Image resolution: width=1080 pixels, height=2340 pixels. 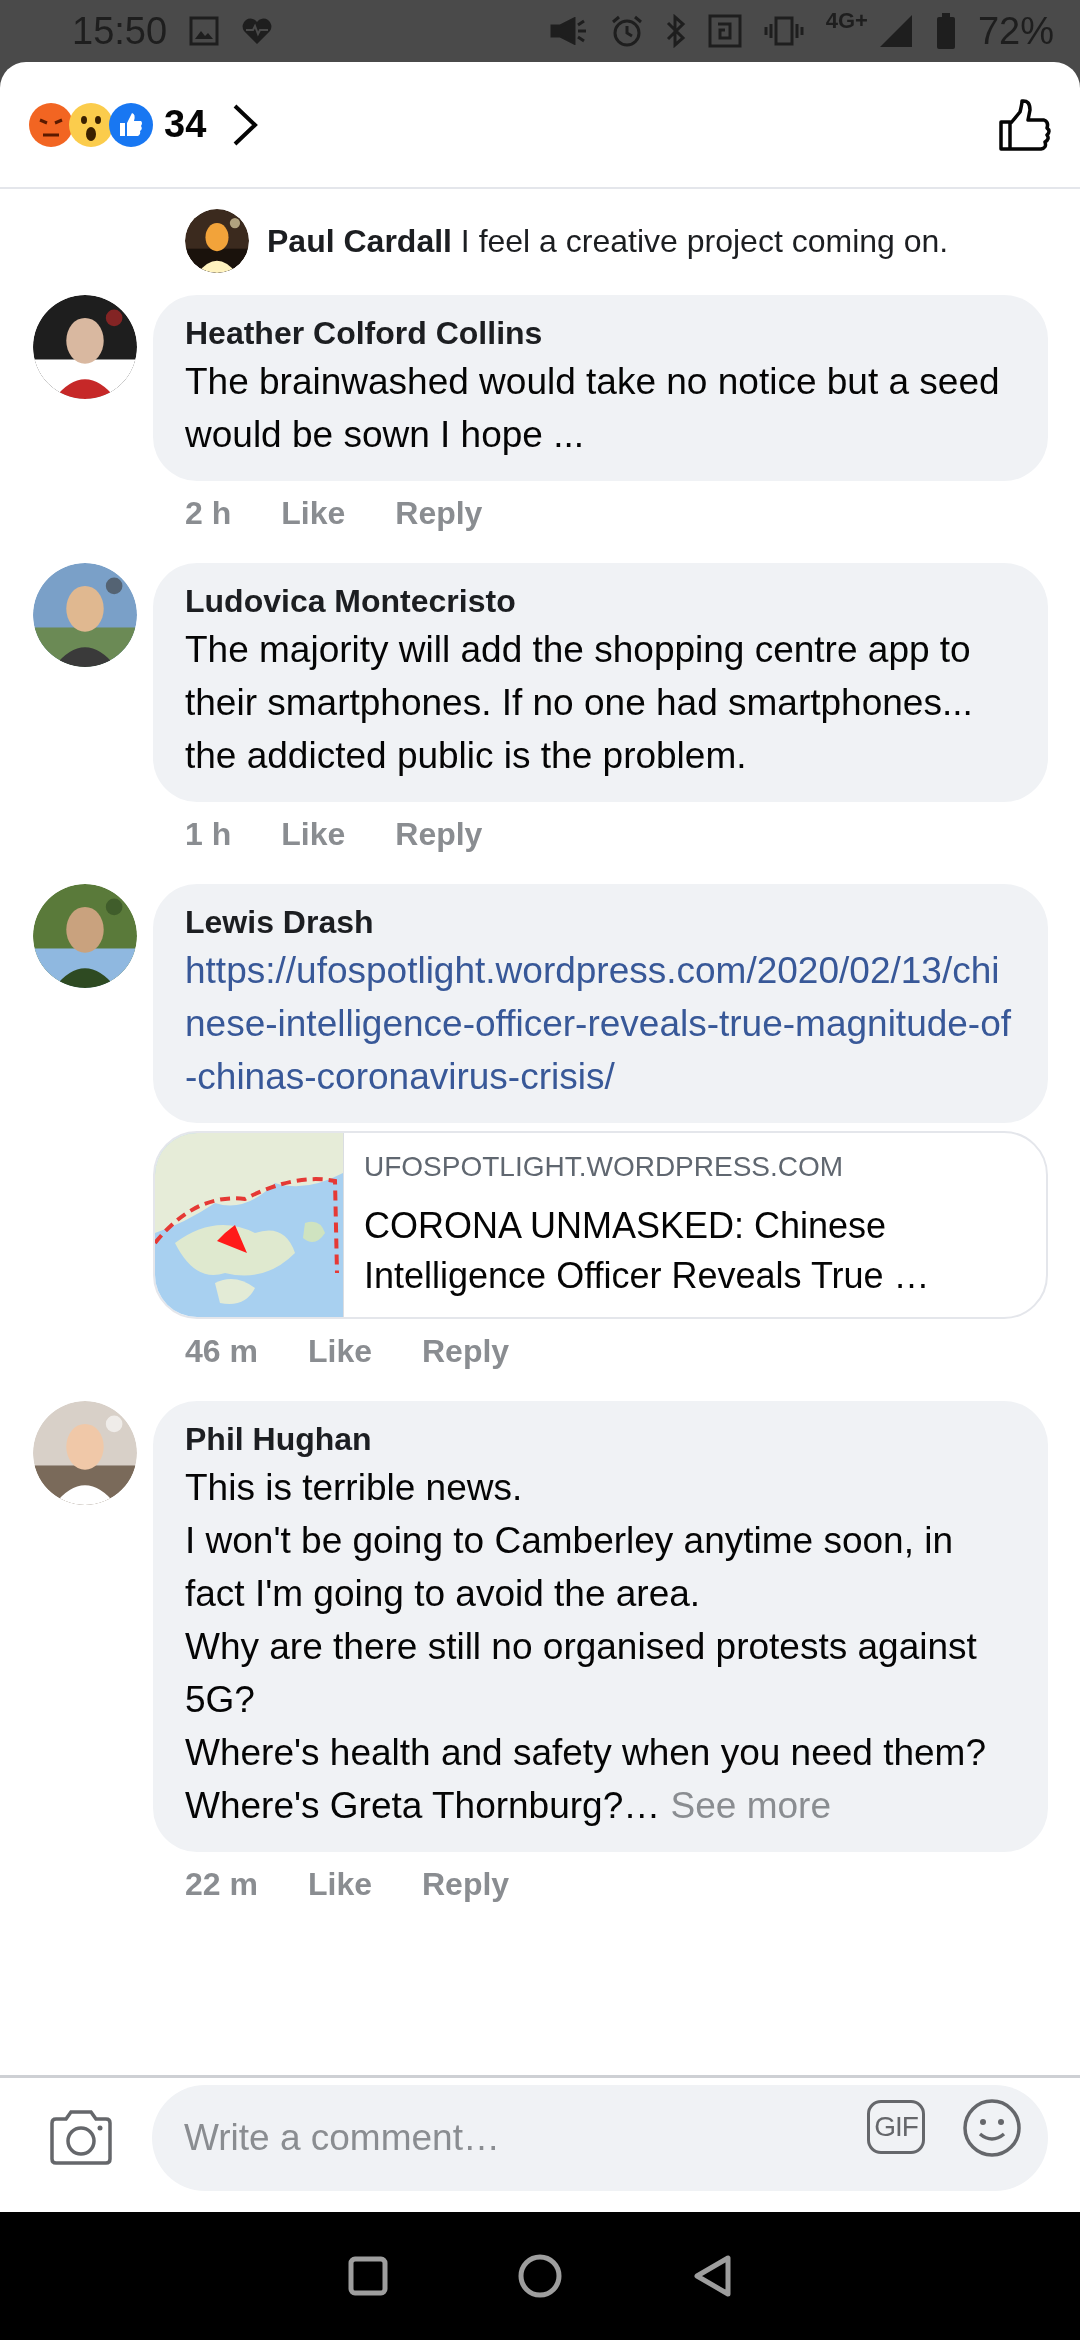 I want to click on back-icon, so click(x=712, y=2276).